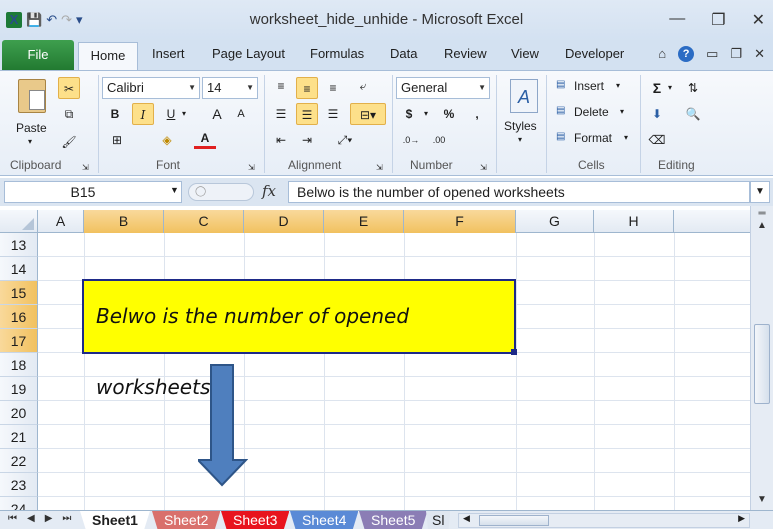 The image size is (773, 529). Describe the element at coordinates (19, 389) in the screenshot. I see `row-header-19: 19` at that location.